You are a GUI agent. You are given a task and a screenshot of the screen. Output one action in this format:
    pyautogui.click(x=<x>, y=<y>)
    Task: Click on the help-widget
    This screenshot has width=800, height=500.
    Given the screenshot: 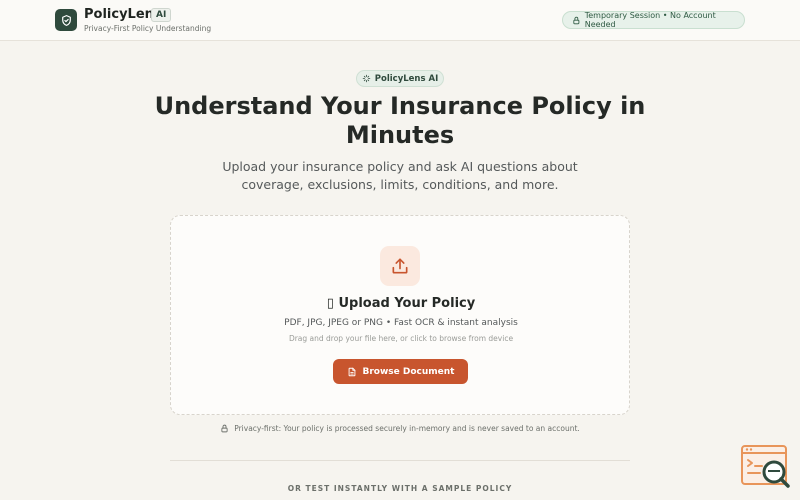 What is the action you would take?
    pyautogui.click(x=766, y=467)
    